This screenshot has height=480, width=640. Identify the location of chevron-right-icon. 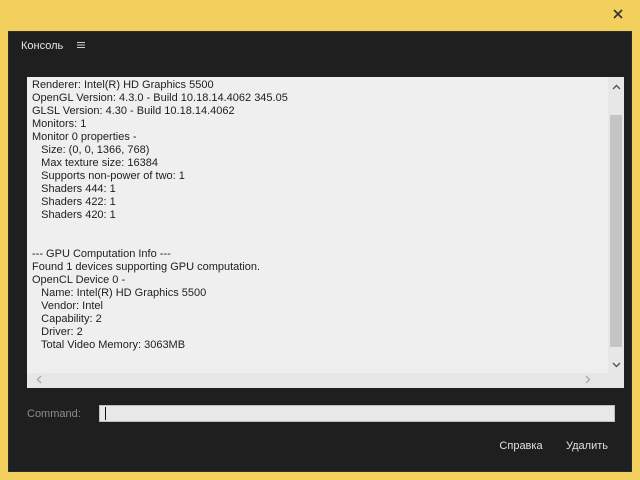
(588, 380).